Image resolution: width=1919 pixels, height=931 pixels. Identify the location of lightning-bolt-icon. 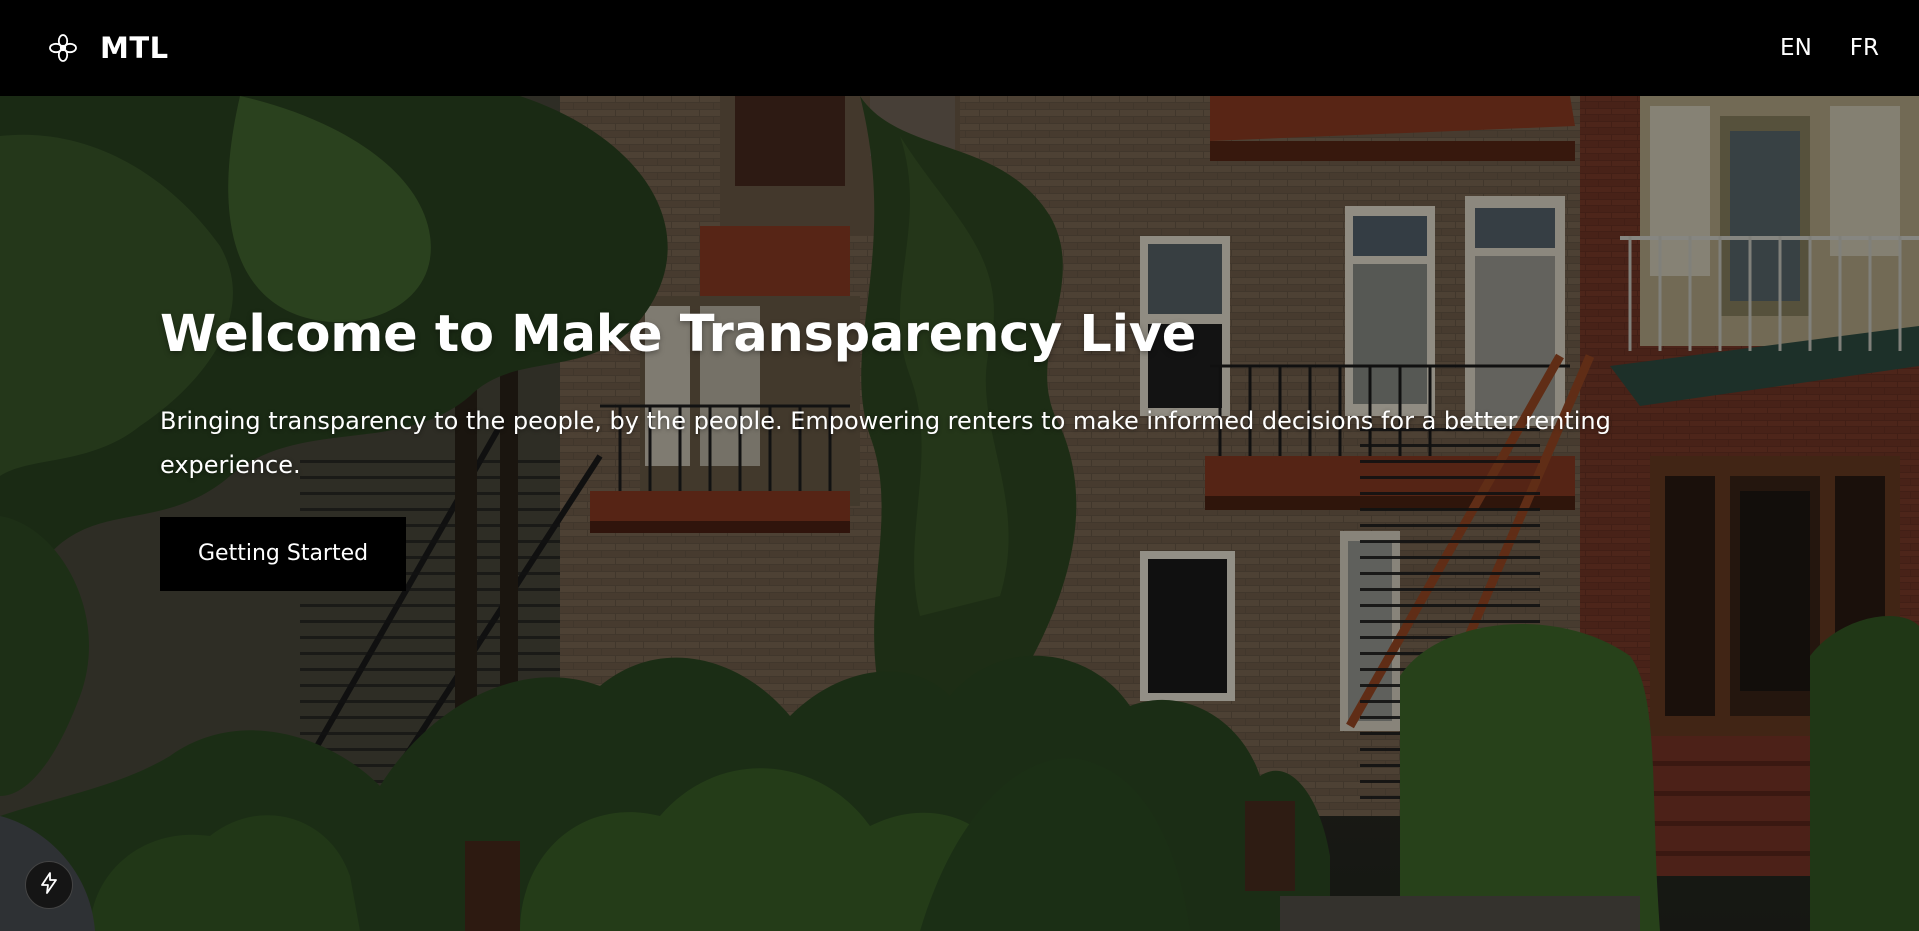
(49, 885).